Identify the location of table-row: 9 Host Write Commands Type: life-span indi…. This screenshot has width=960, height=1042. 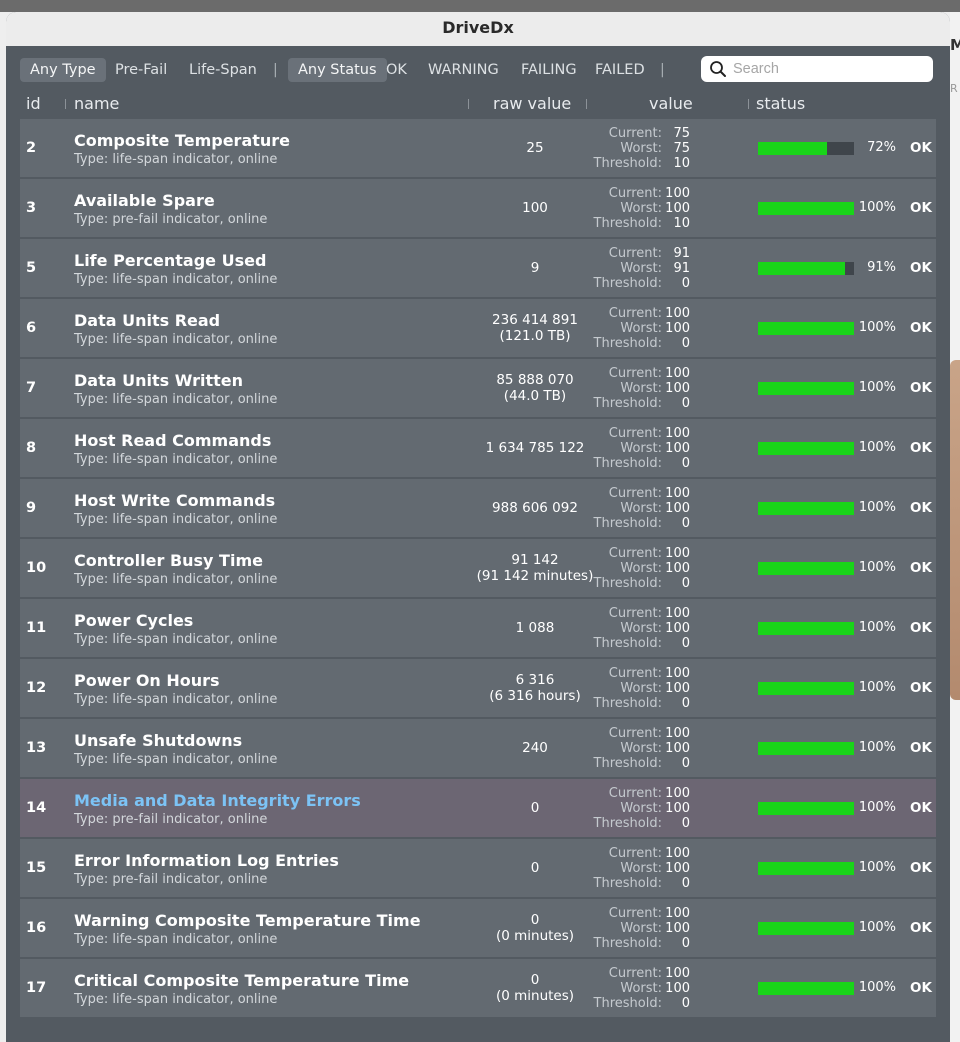
(478, 508).